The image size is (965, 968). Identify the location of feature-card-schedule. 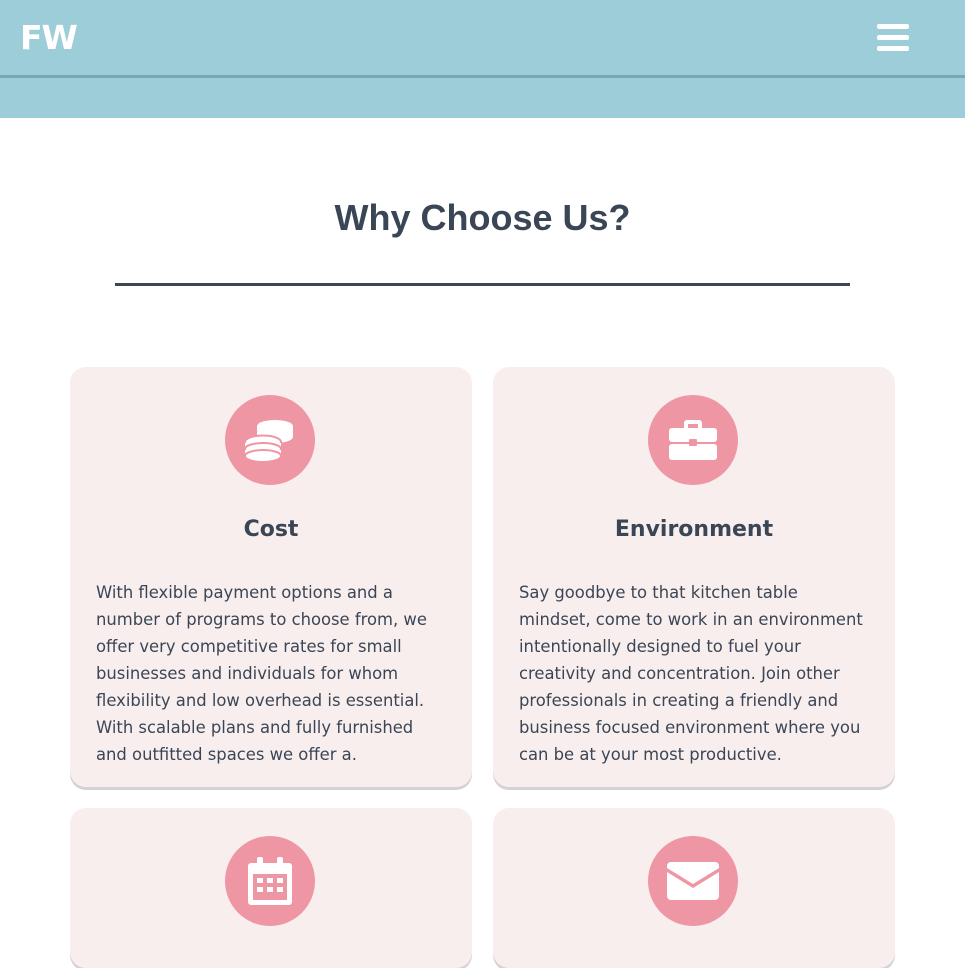
(271, 888).